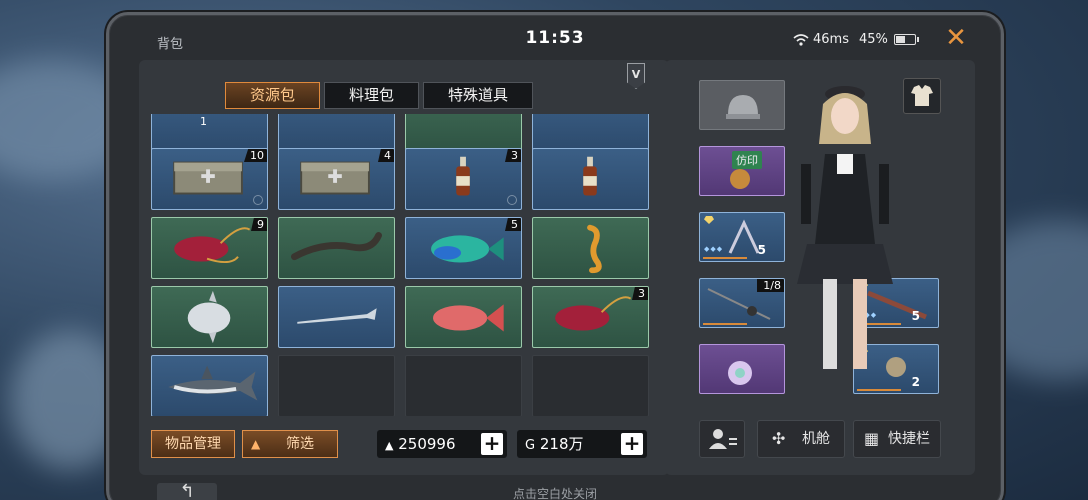 The height and width of the screenshot is (500, 1088). I want to click on eel-icon, so click(336, 246).